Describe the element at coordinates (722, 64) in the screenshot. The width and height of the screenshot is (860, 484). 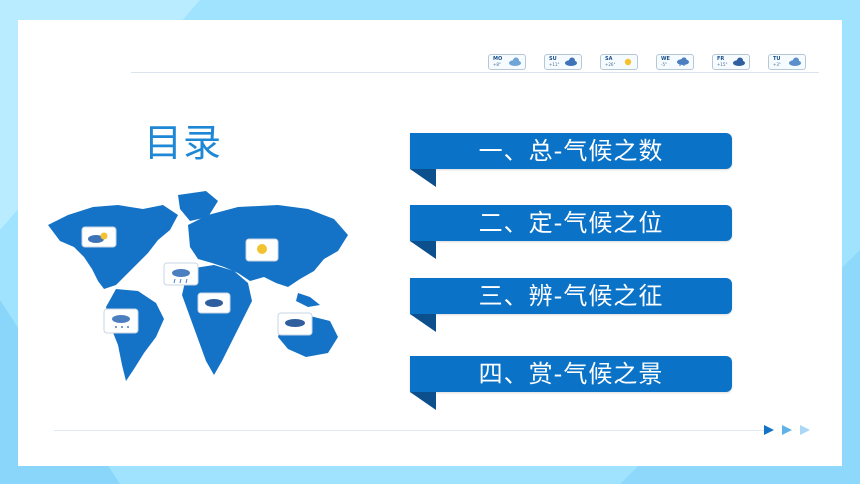
I see `chip-temp: +15°` at that location.